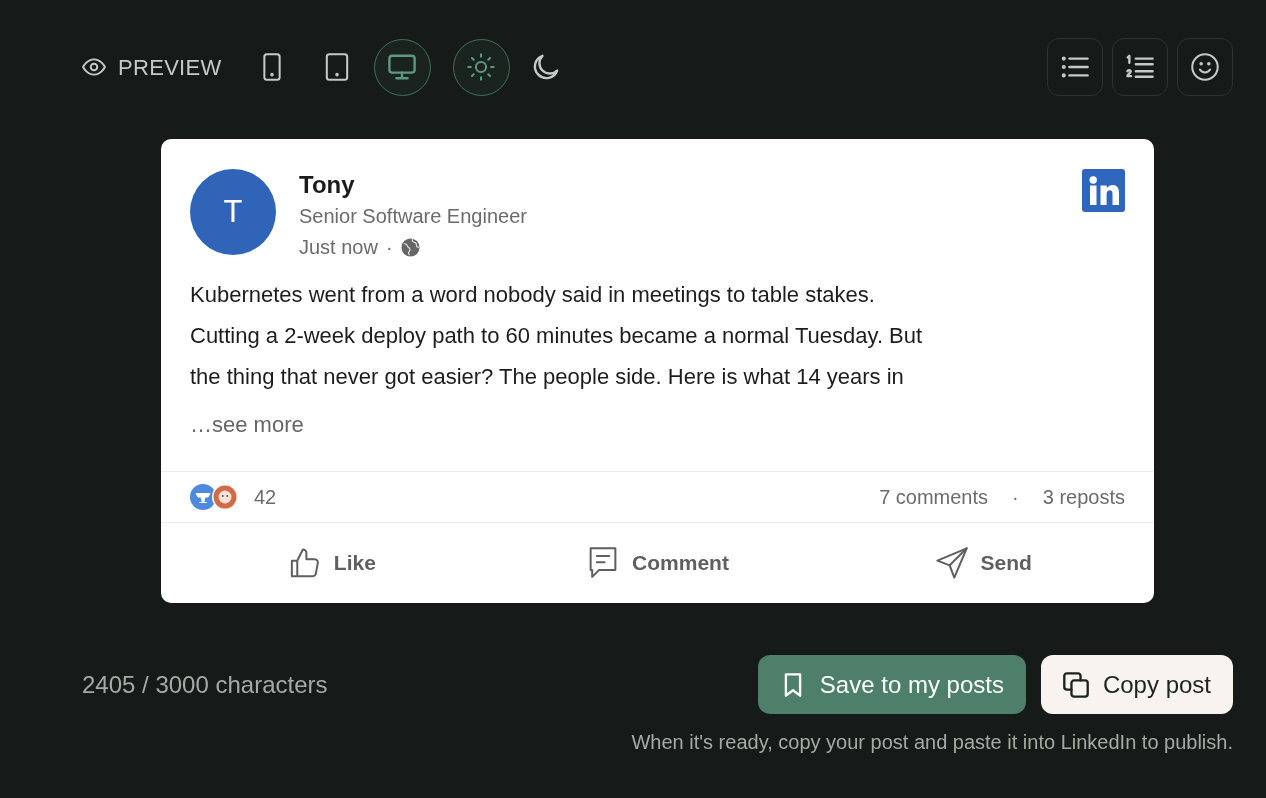  What do you see at coordinates (983, 563) in the screenshot?
I see `send-button: Send` at bounding box center [983, 563].